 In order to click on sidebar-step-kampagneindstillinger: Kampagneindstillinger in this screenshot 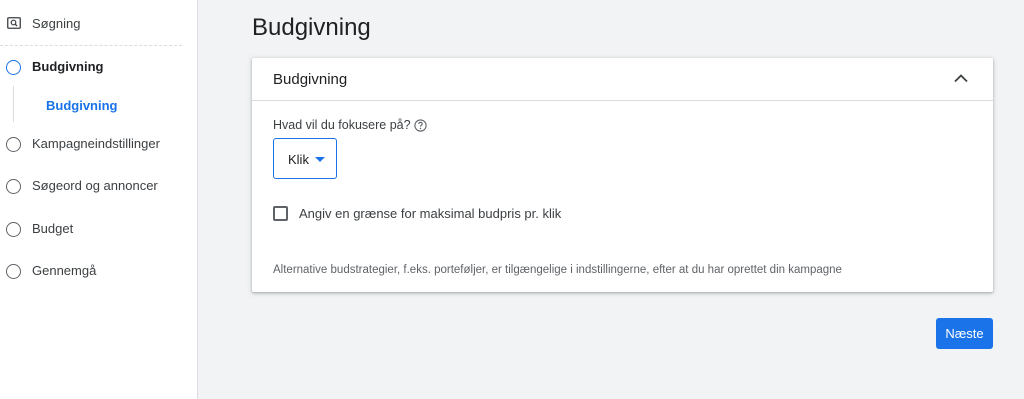, I will do `click(99, 145)`.